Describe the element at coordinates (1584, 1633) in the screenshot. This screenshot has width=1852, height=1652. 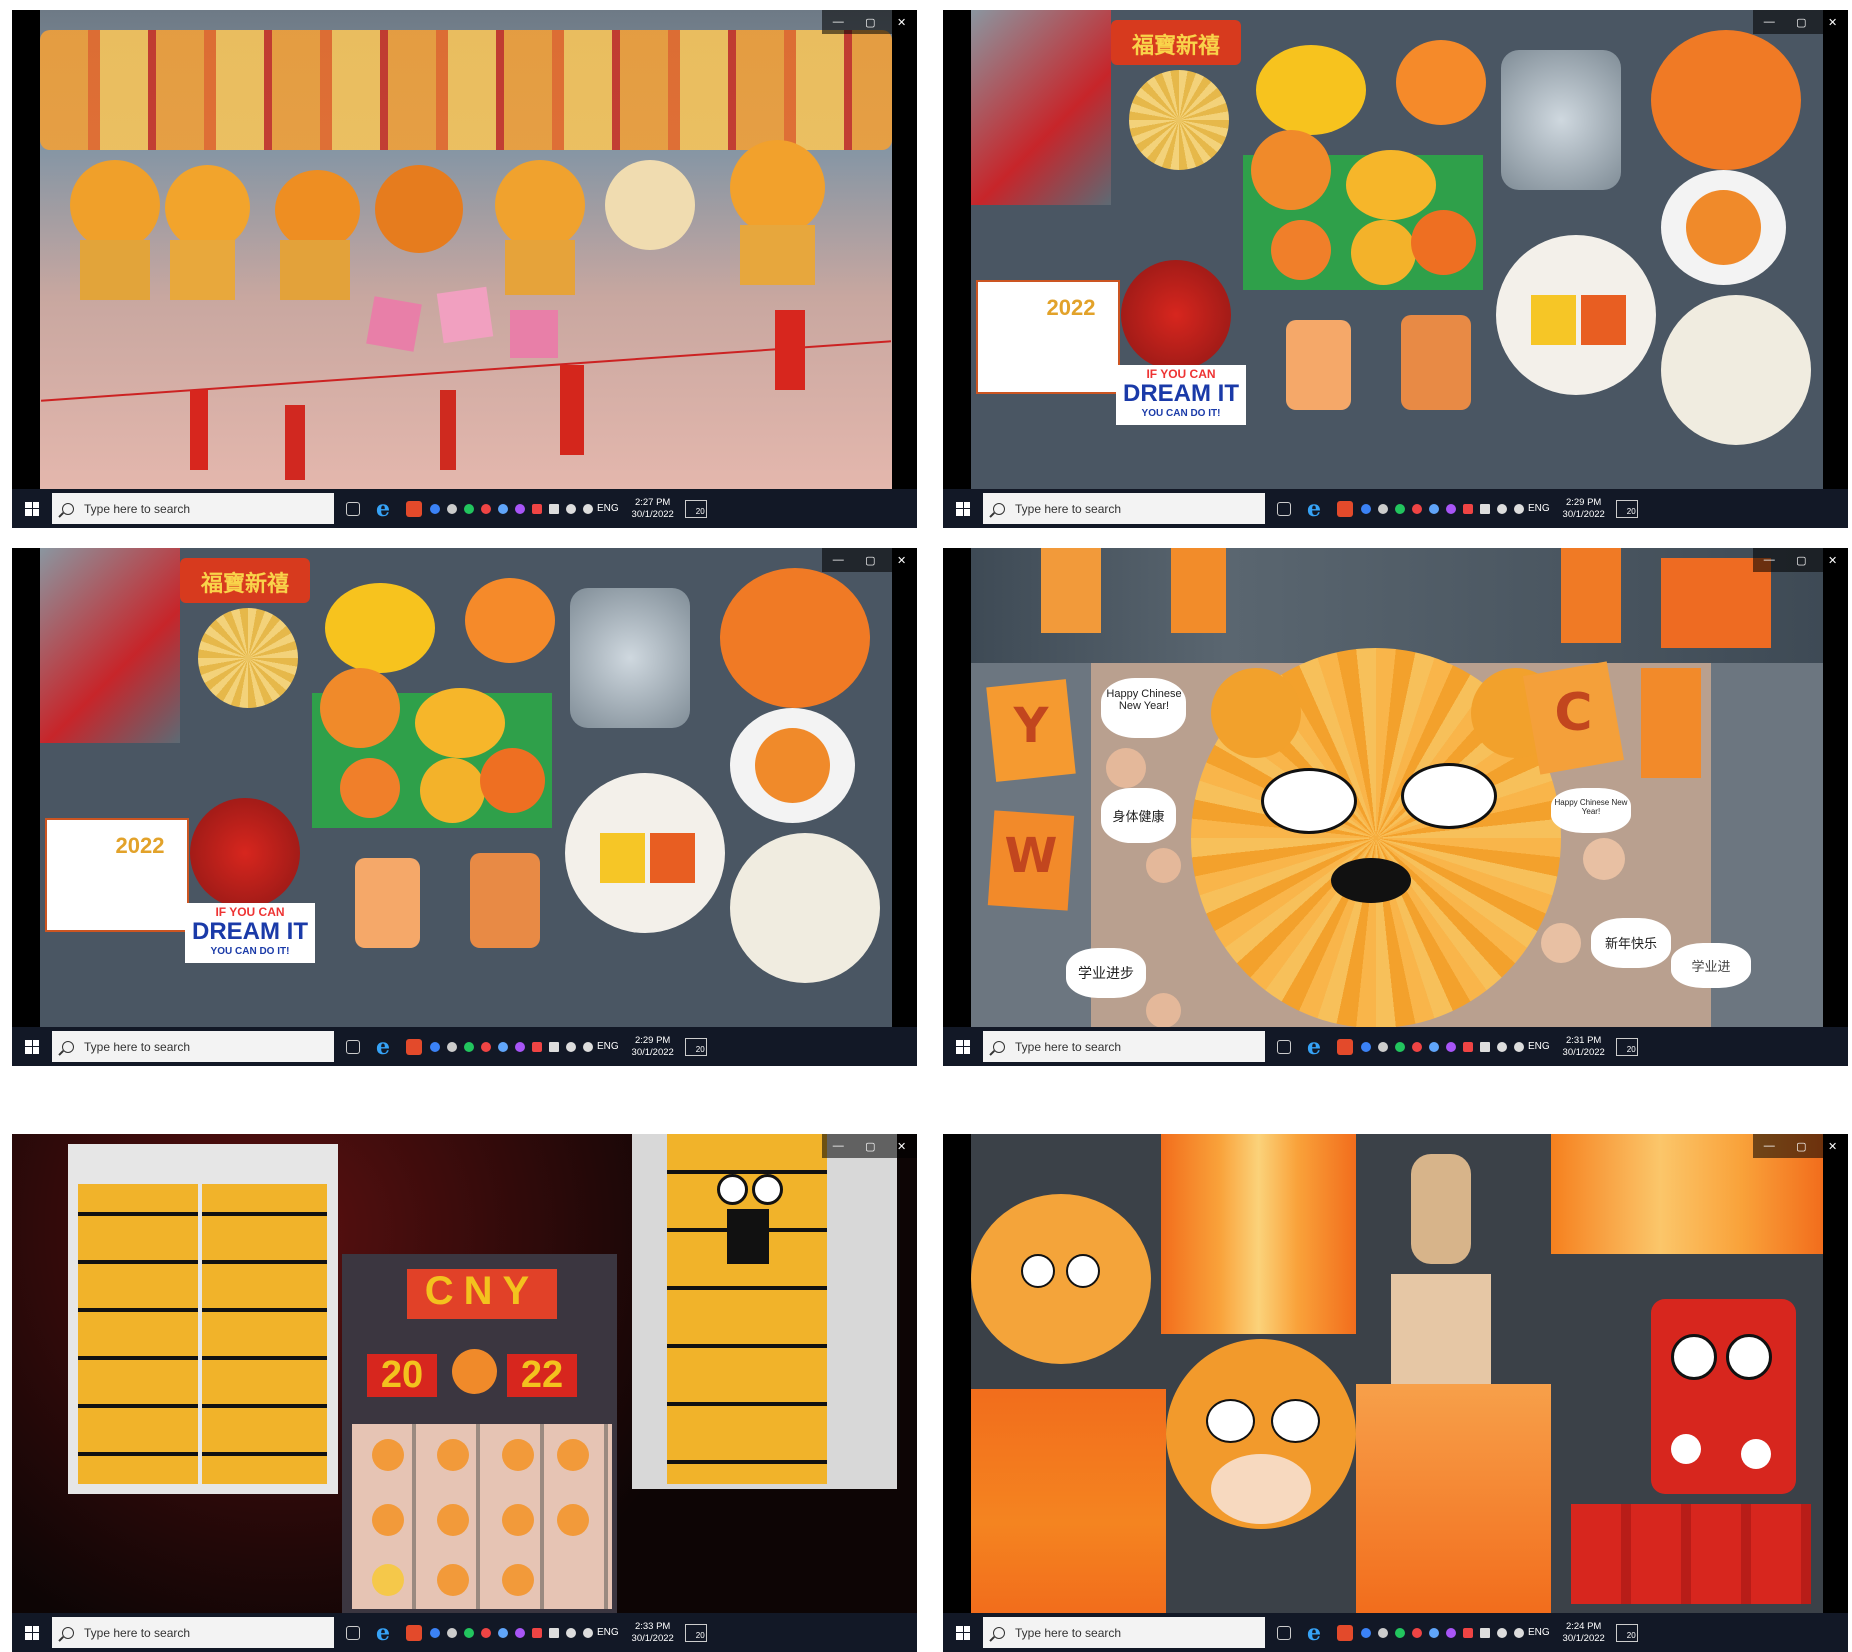
I see `clock: 2:24 PM 30/1/2022` at that location.